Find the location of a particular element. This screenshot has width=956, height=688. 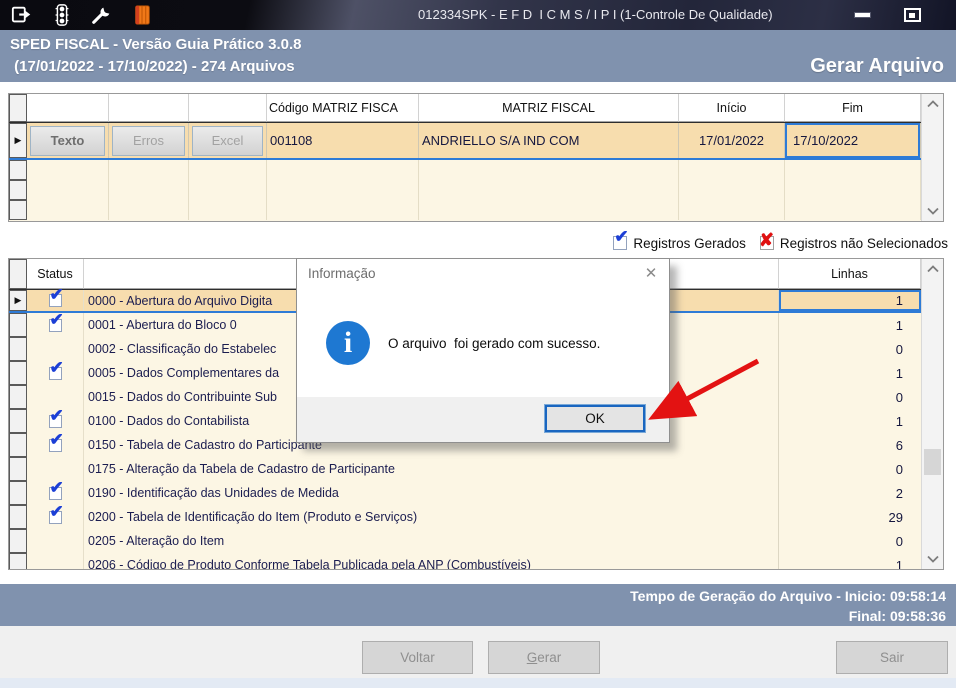

cell-inicio: 17/01/2022 is located at coordinates (732, 140).